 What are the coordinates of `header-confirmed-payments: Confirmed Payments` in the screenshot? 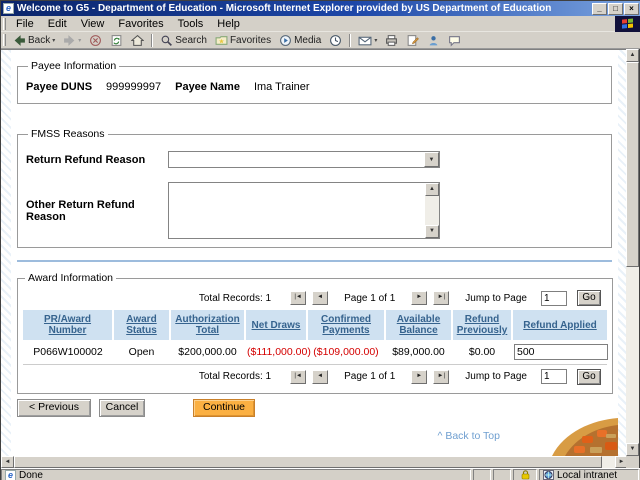 It's located at (346, 325).